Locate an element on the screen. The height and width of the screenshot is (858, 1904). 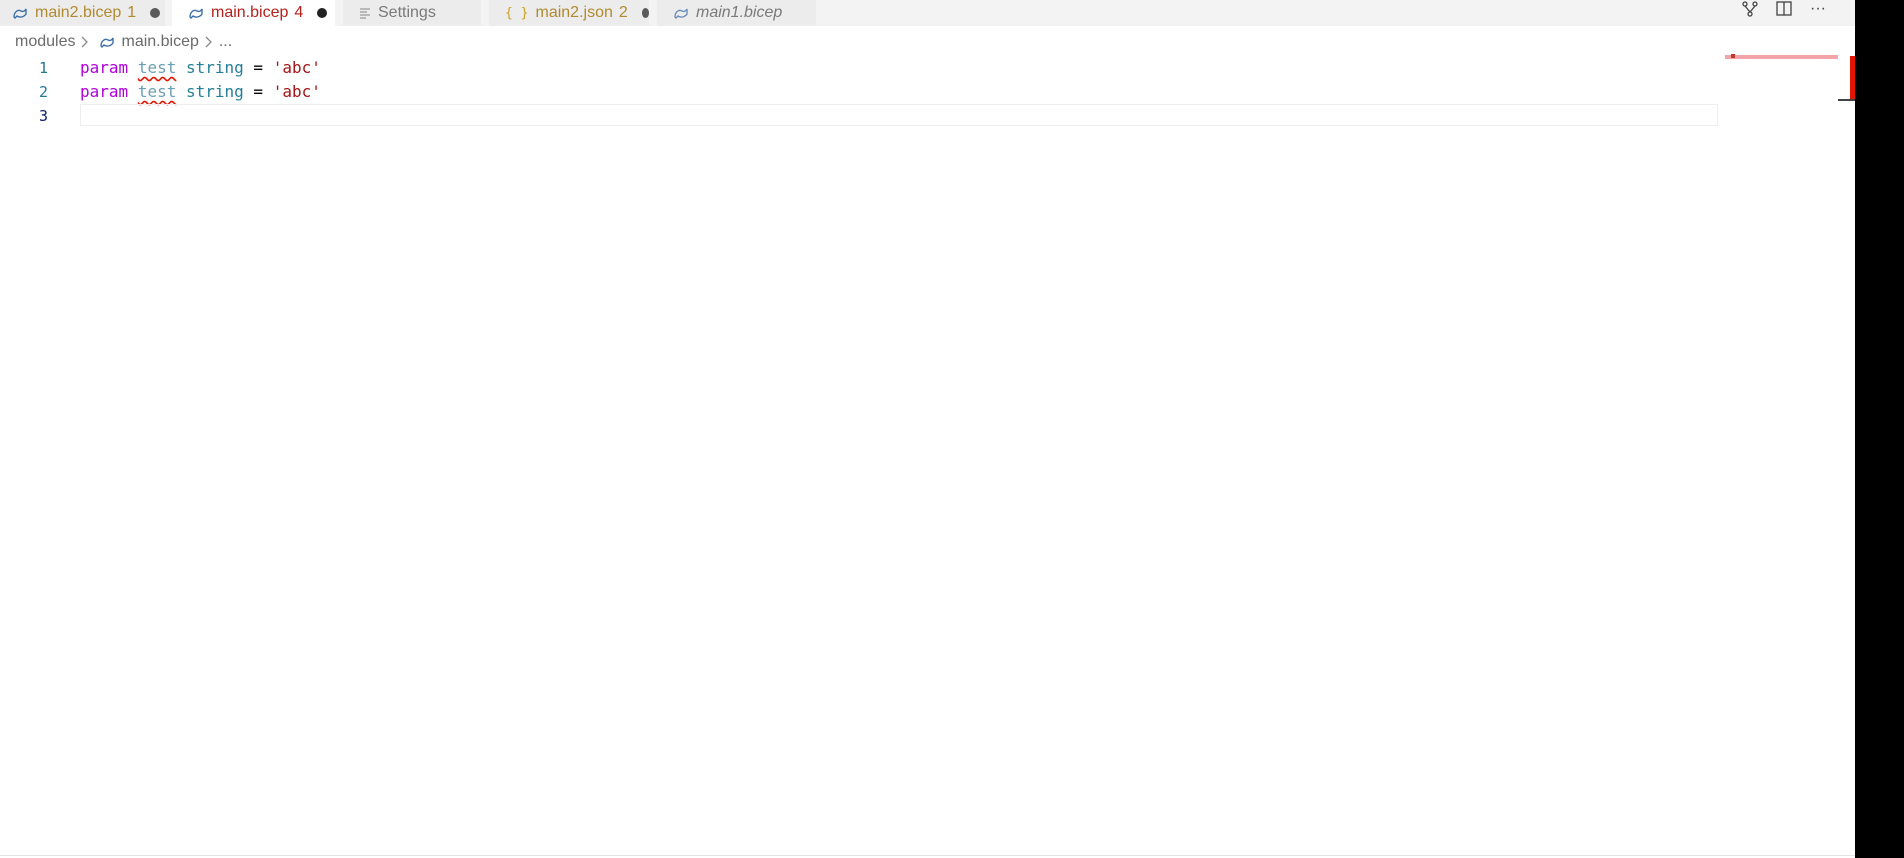
tab-settings: Settings is located at coordinates (412, 13).